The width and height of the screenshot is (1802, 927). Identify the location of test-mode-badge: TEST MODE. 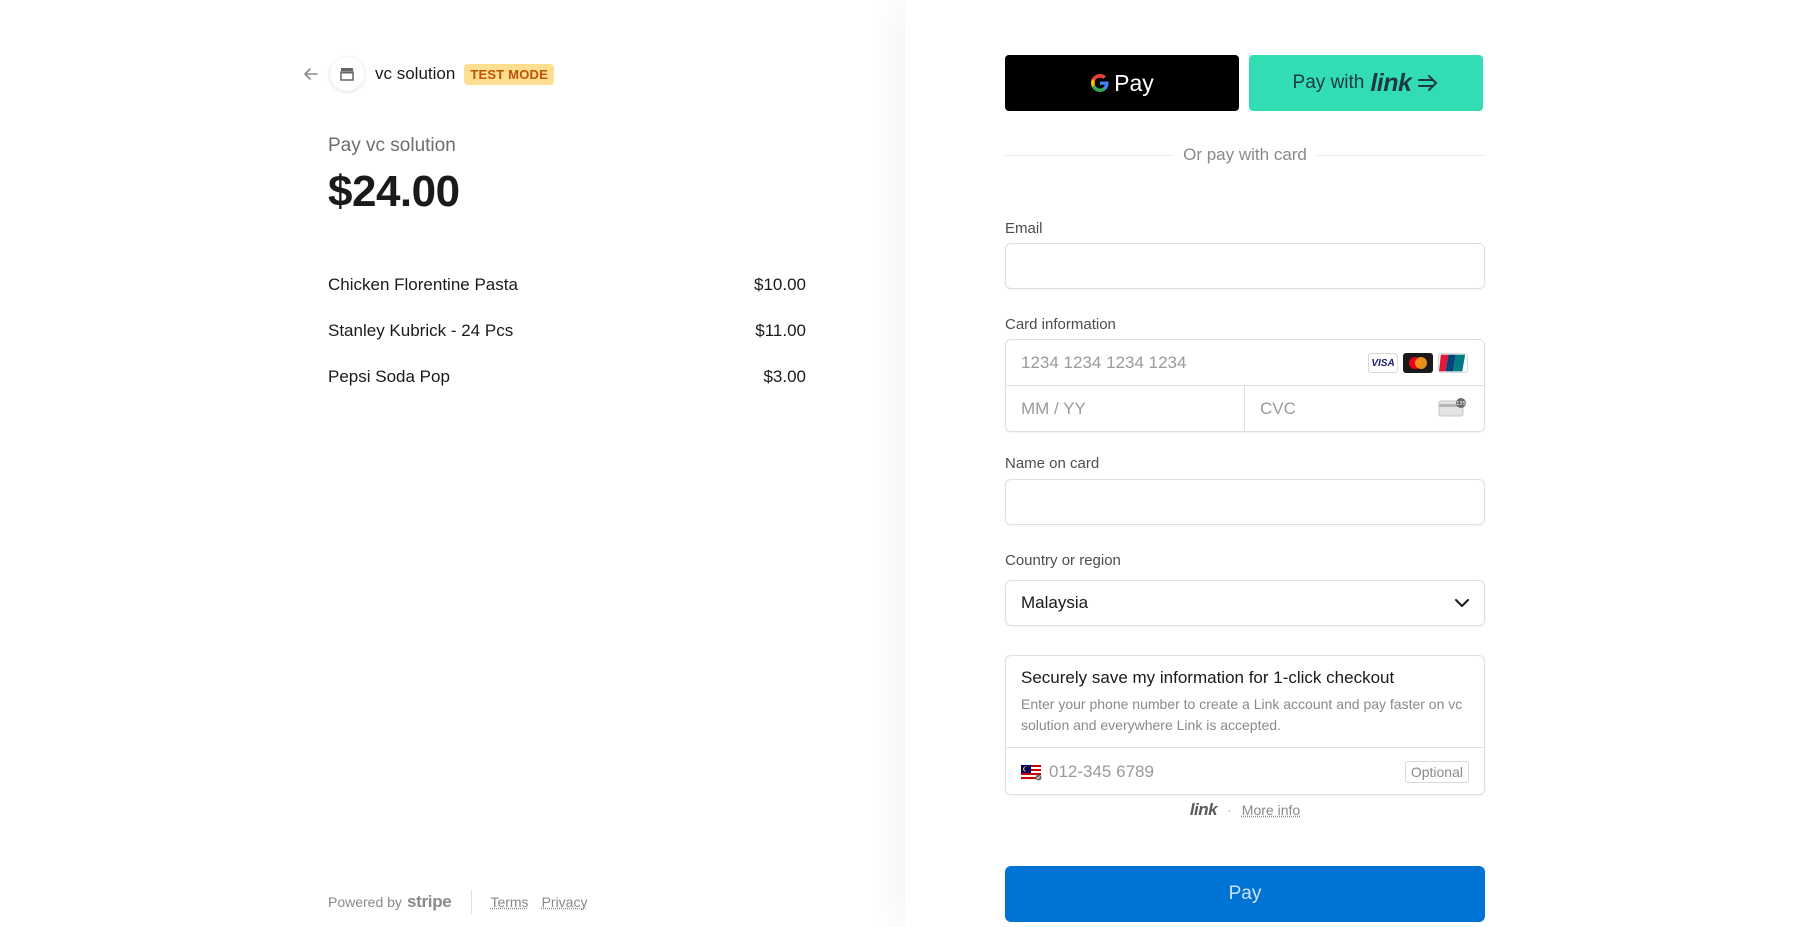
(509, 74).